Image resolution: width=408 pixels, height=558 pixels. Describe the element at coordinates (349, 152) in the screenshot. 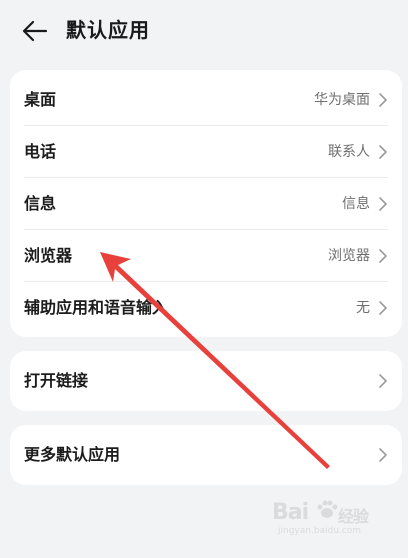

I see `row-value: 联系人` at that location.